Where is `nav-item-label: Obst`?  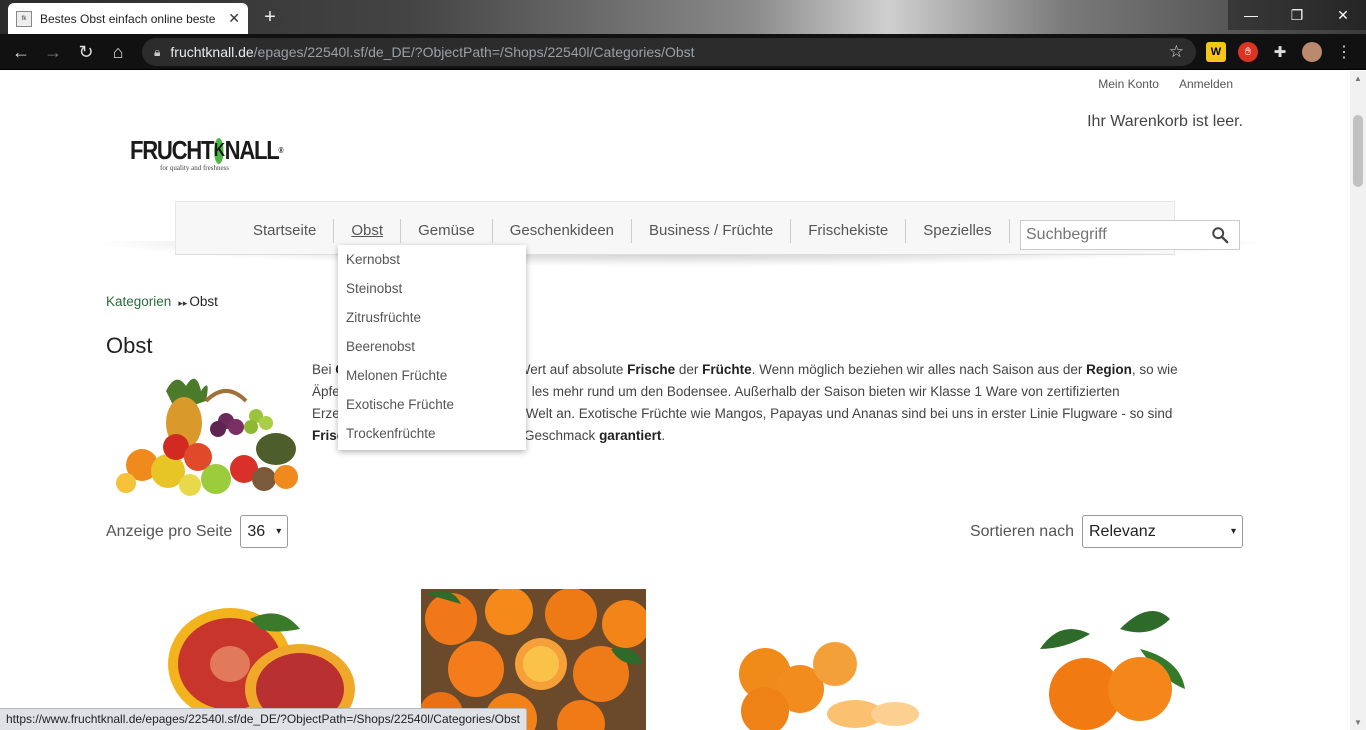
nav-item-label: Obst is located at coordinates (367, 230).